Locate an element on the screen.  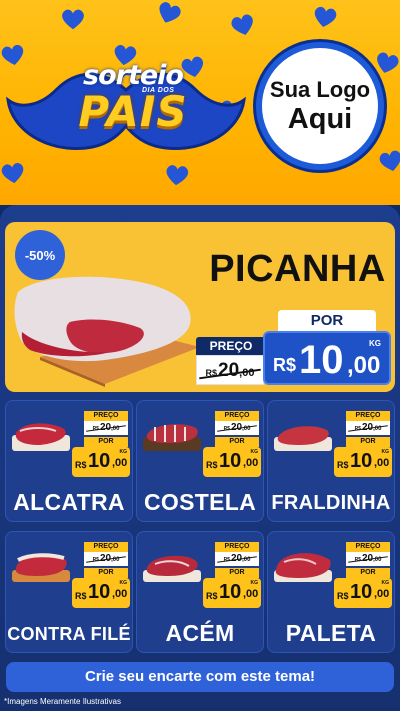
featured-new-price: R$ 10 ,00 KG is located at coordinates (327, 358).